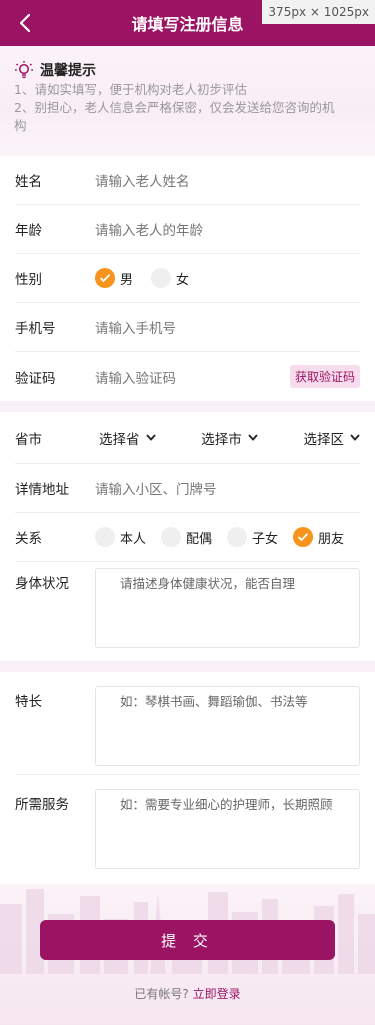 This screenshot has width=375, height=1025. I want to click on relation-radio-group: 本人 配偶 子女 朋友, so click(219, 537).